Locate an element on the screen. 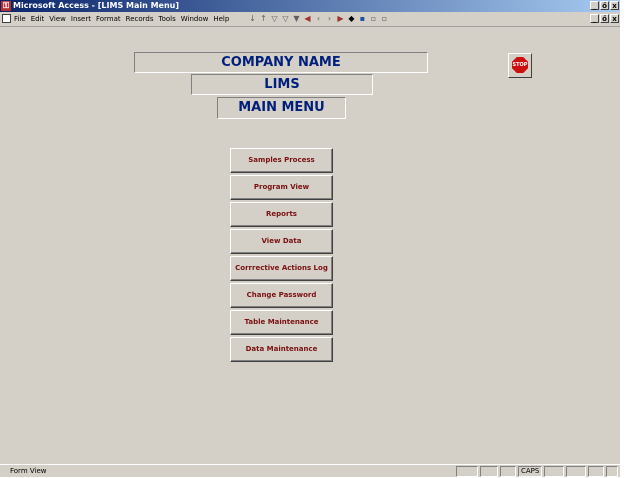 This screenshot has width=627, height=478. window-title: Microsoft Access - [LIMS Main Menu] is located at coordinates (96, 5).